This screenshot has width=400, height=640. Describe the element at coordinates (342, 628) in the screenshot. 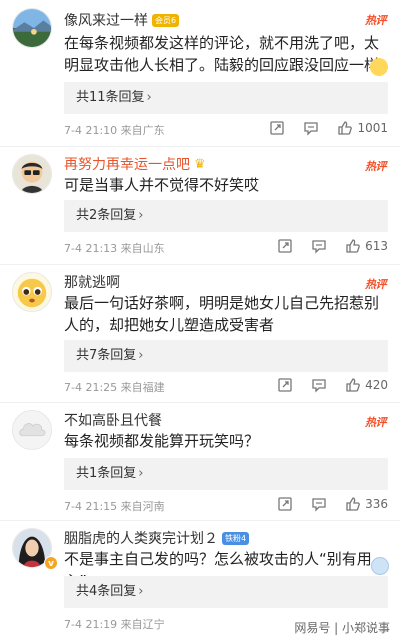

I see `watermark: 网易号 | 小郑说事` at that location.